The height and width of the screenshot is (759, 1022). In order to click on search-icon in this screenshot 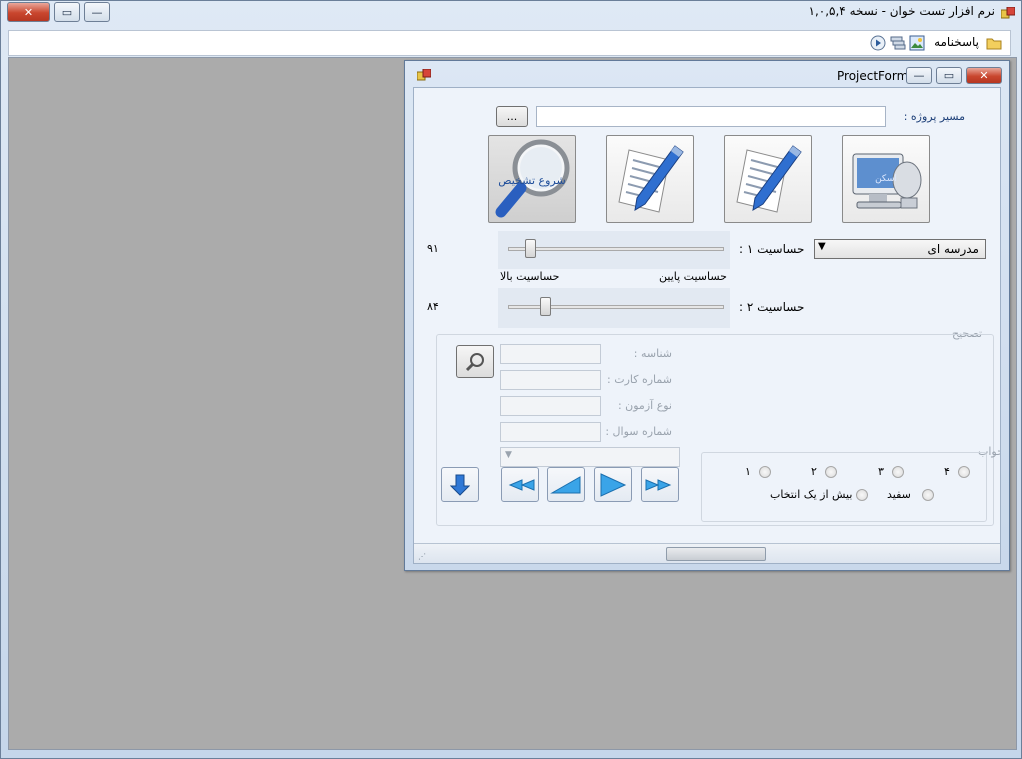, I will do `click(474, 361)`.